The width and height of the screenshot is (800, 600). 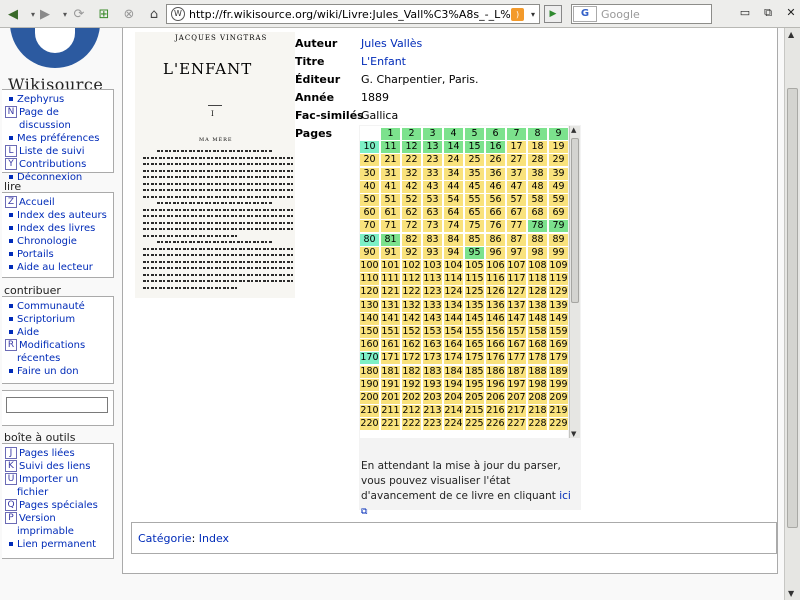 What do you see at coordinates (369, 239) in the screenshot?
I see `page-cell: 80` at bounding box center [369, 239].